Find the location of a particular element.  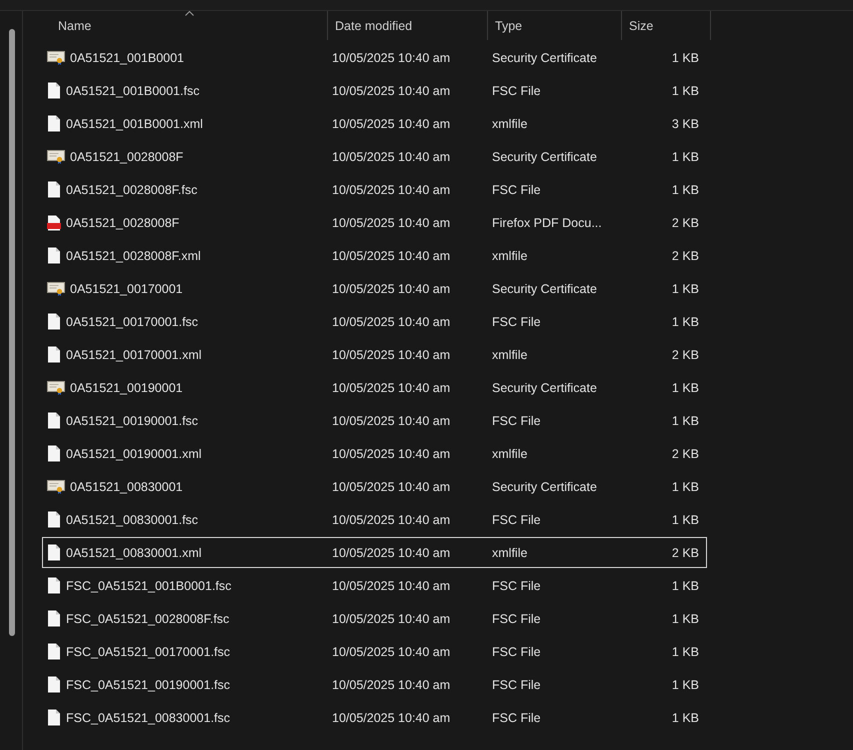

file-name: FSC_0A51521_00830001.fsc is located at coordinates (148, 717).